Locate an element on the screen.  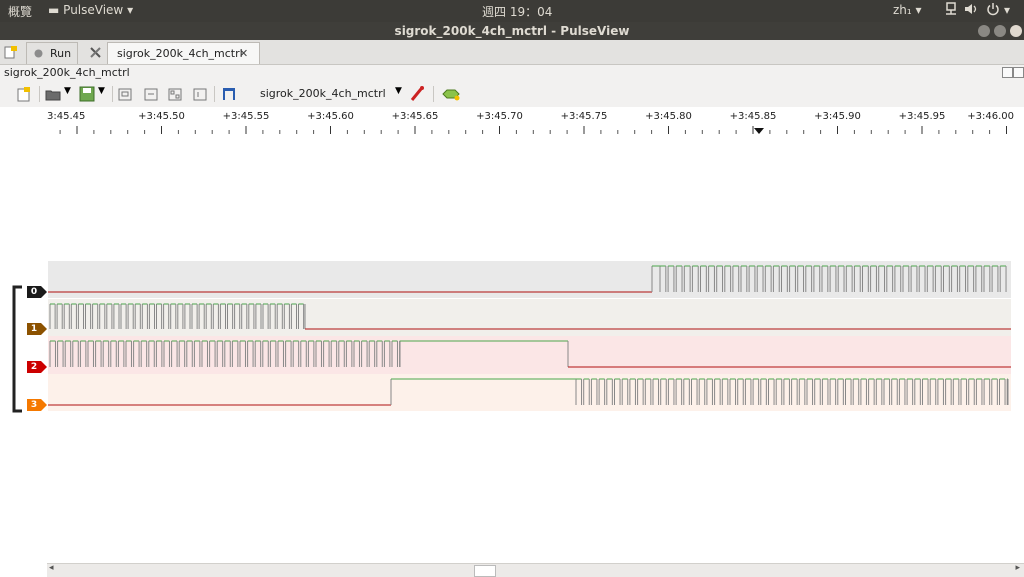
zoom-original-icon is located at coordinates (200, 94).